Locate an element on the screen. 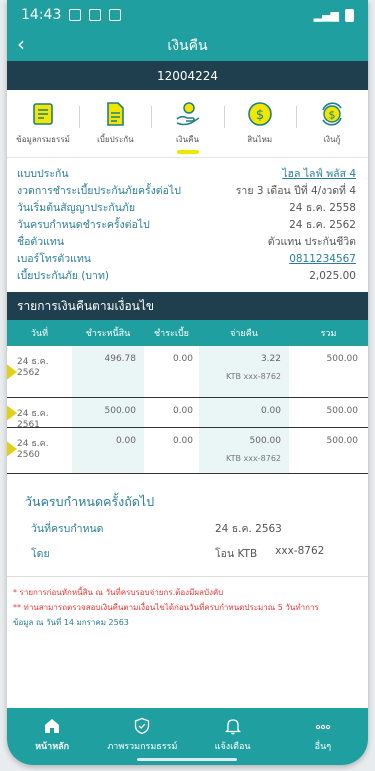  tab-refund: เงินคืน is located at coordinates (187, 123).